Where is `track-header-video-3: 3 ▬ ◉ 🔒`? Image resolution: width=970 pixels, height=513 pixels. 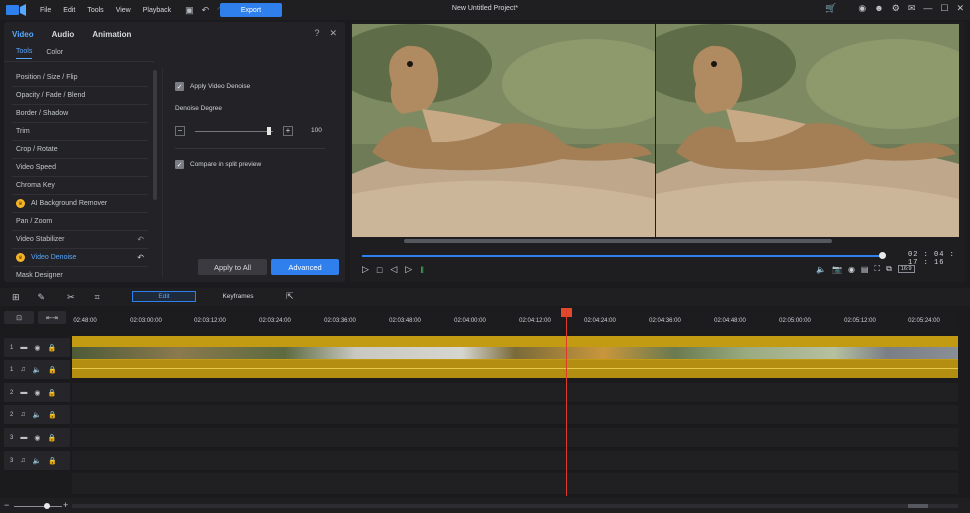 track-header-video-3: 3 ▬ ◉ 🔒 is located at coordinates (37, 438).